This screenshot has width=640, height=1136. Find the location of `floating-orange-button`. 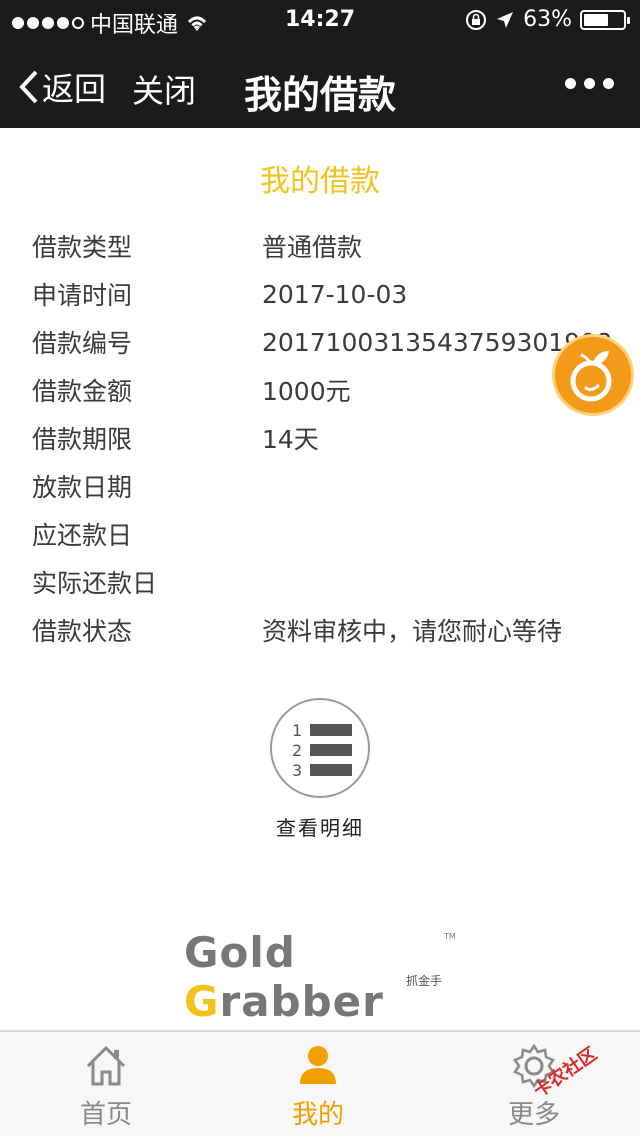

floating-orange-button is located at coordinates (593, 375).